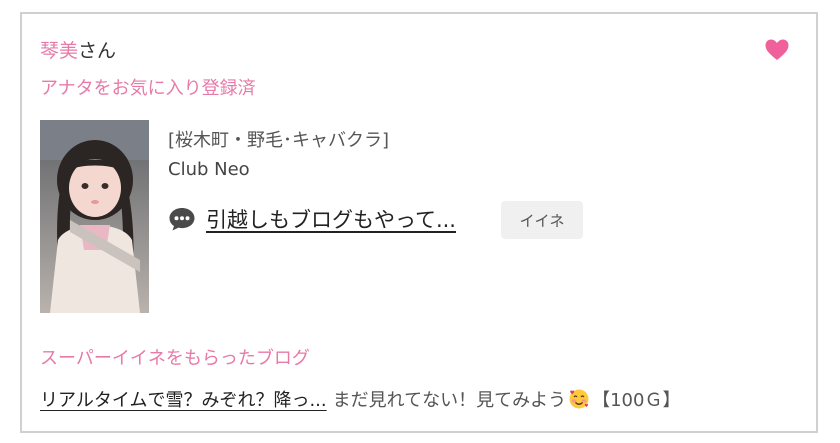 The width and height of the screenshot is (840, 443). Describe the element at coordinates (175, 358) in the screenshot. I see `super-iine-section-title: スーパーイイネをもらったブログ` at that location.